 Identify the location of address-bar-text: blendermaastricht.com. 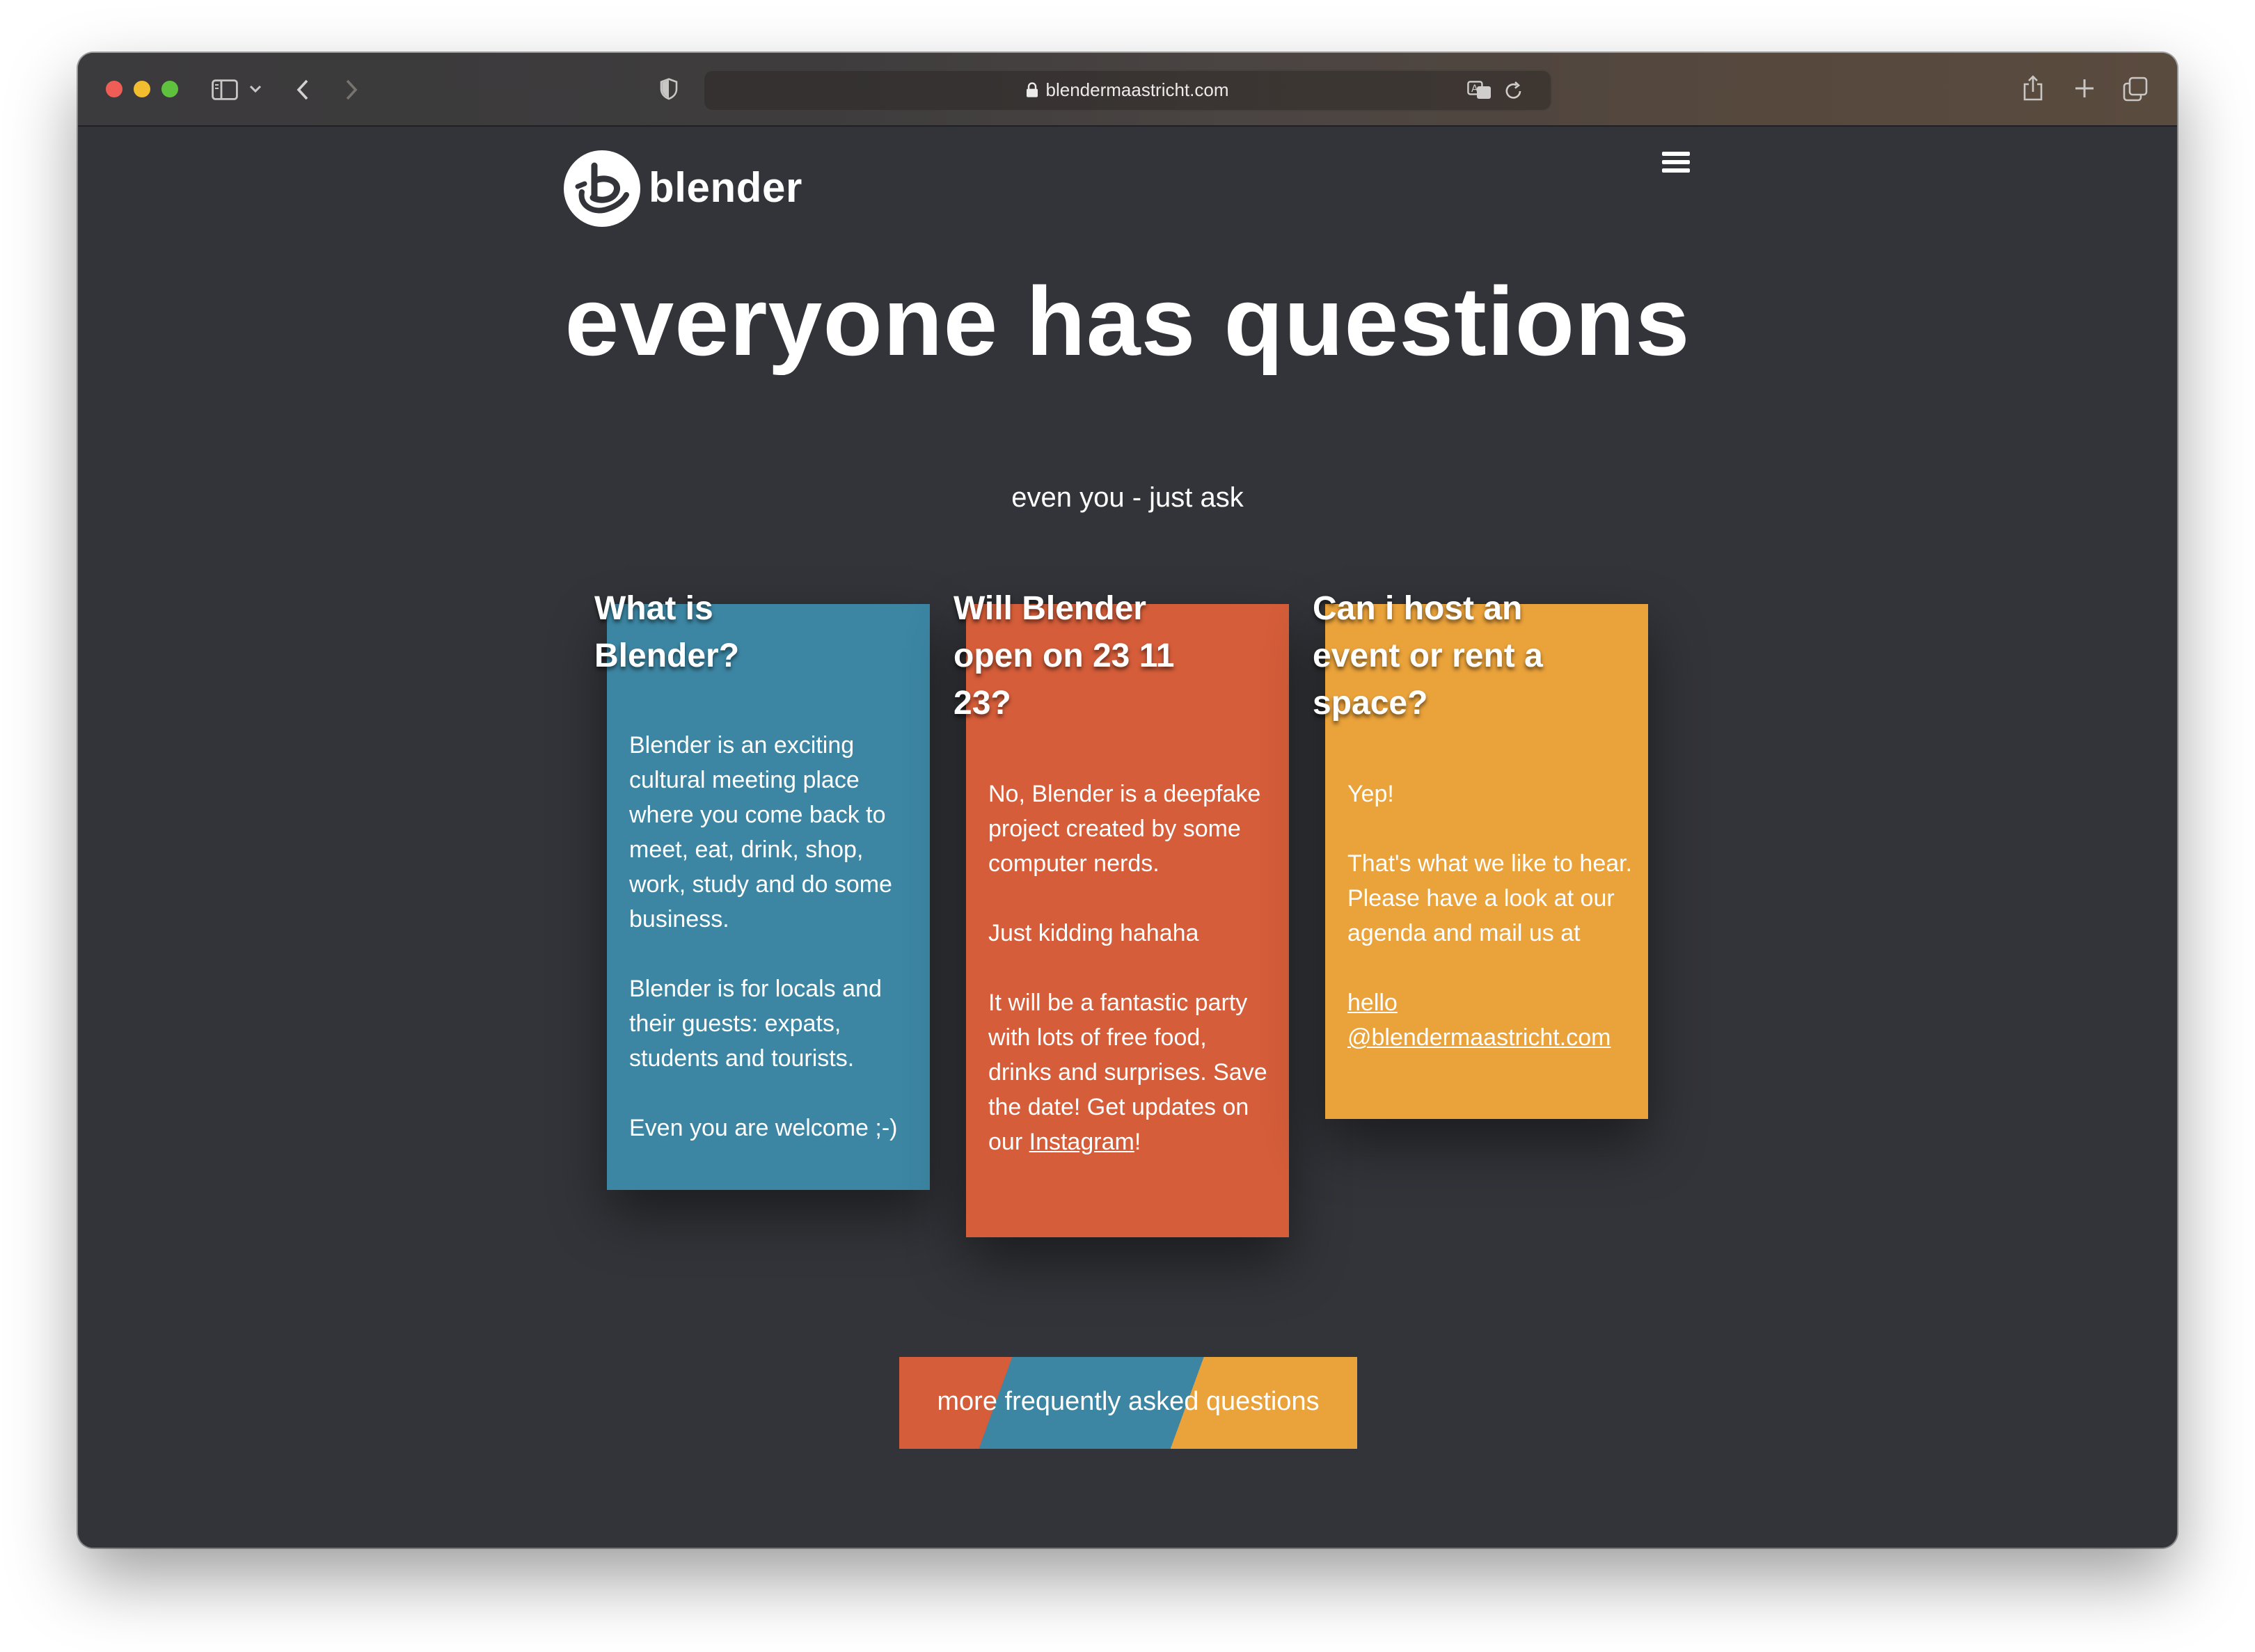
(1127, 91).